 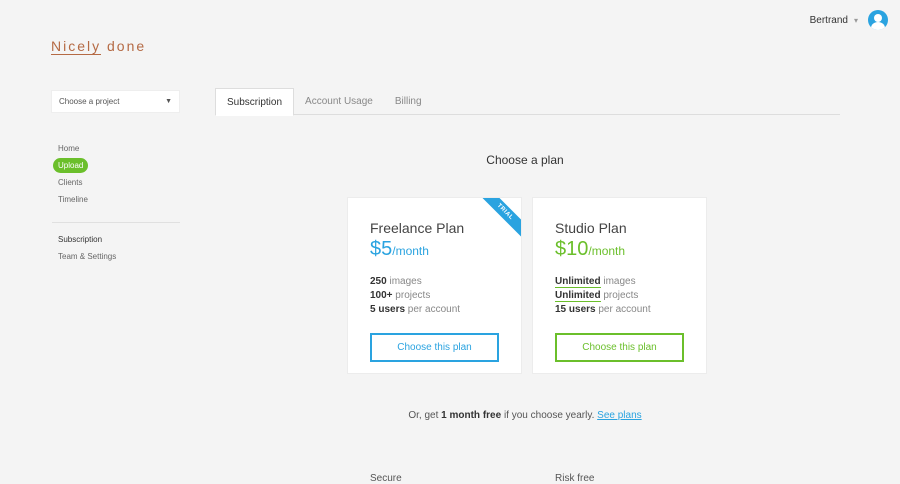 I want to click on plan-price: $10/month, so click(x=590, y=249).